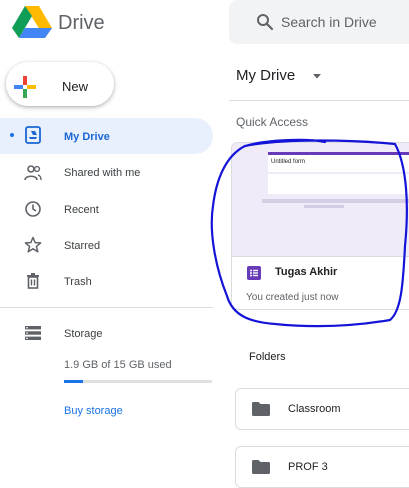 This screenshot has height=488, width=409. Describe the element at coordinates (106, 307) in the screenshot. I see `sidebar-divider` at that location.